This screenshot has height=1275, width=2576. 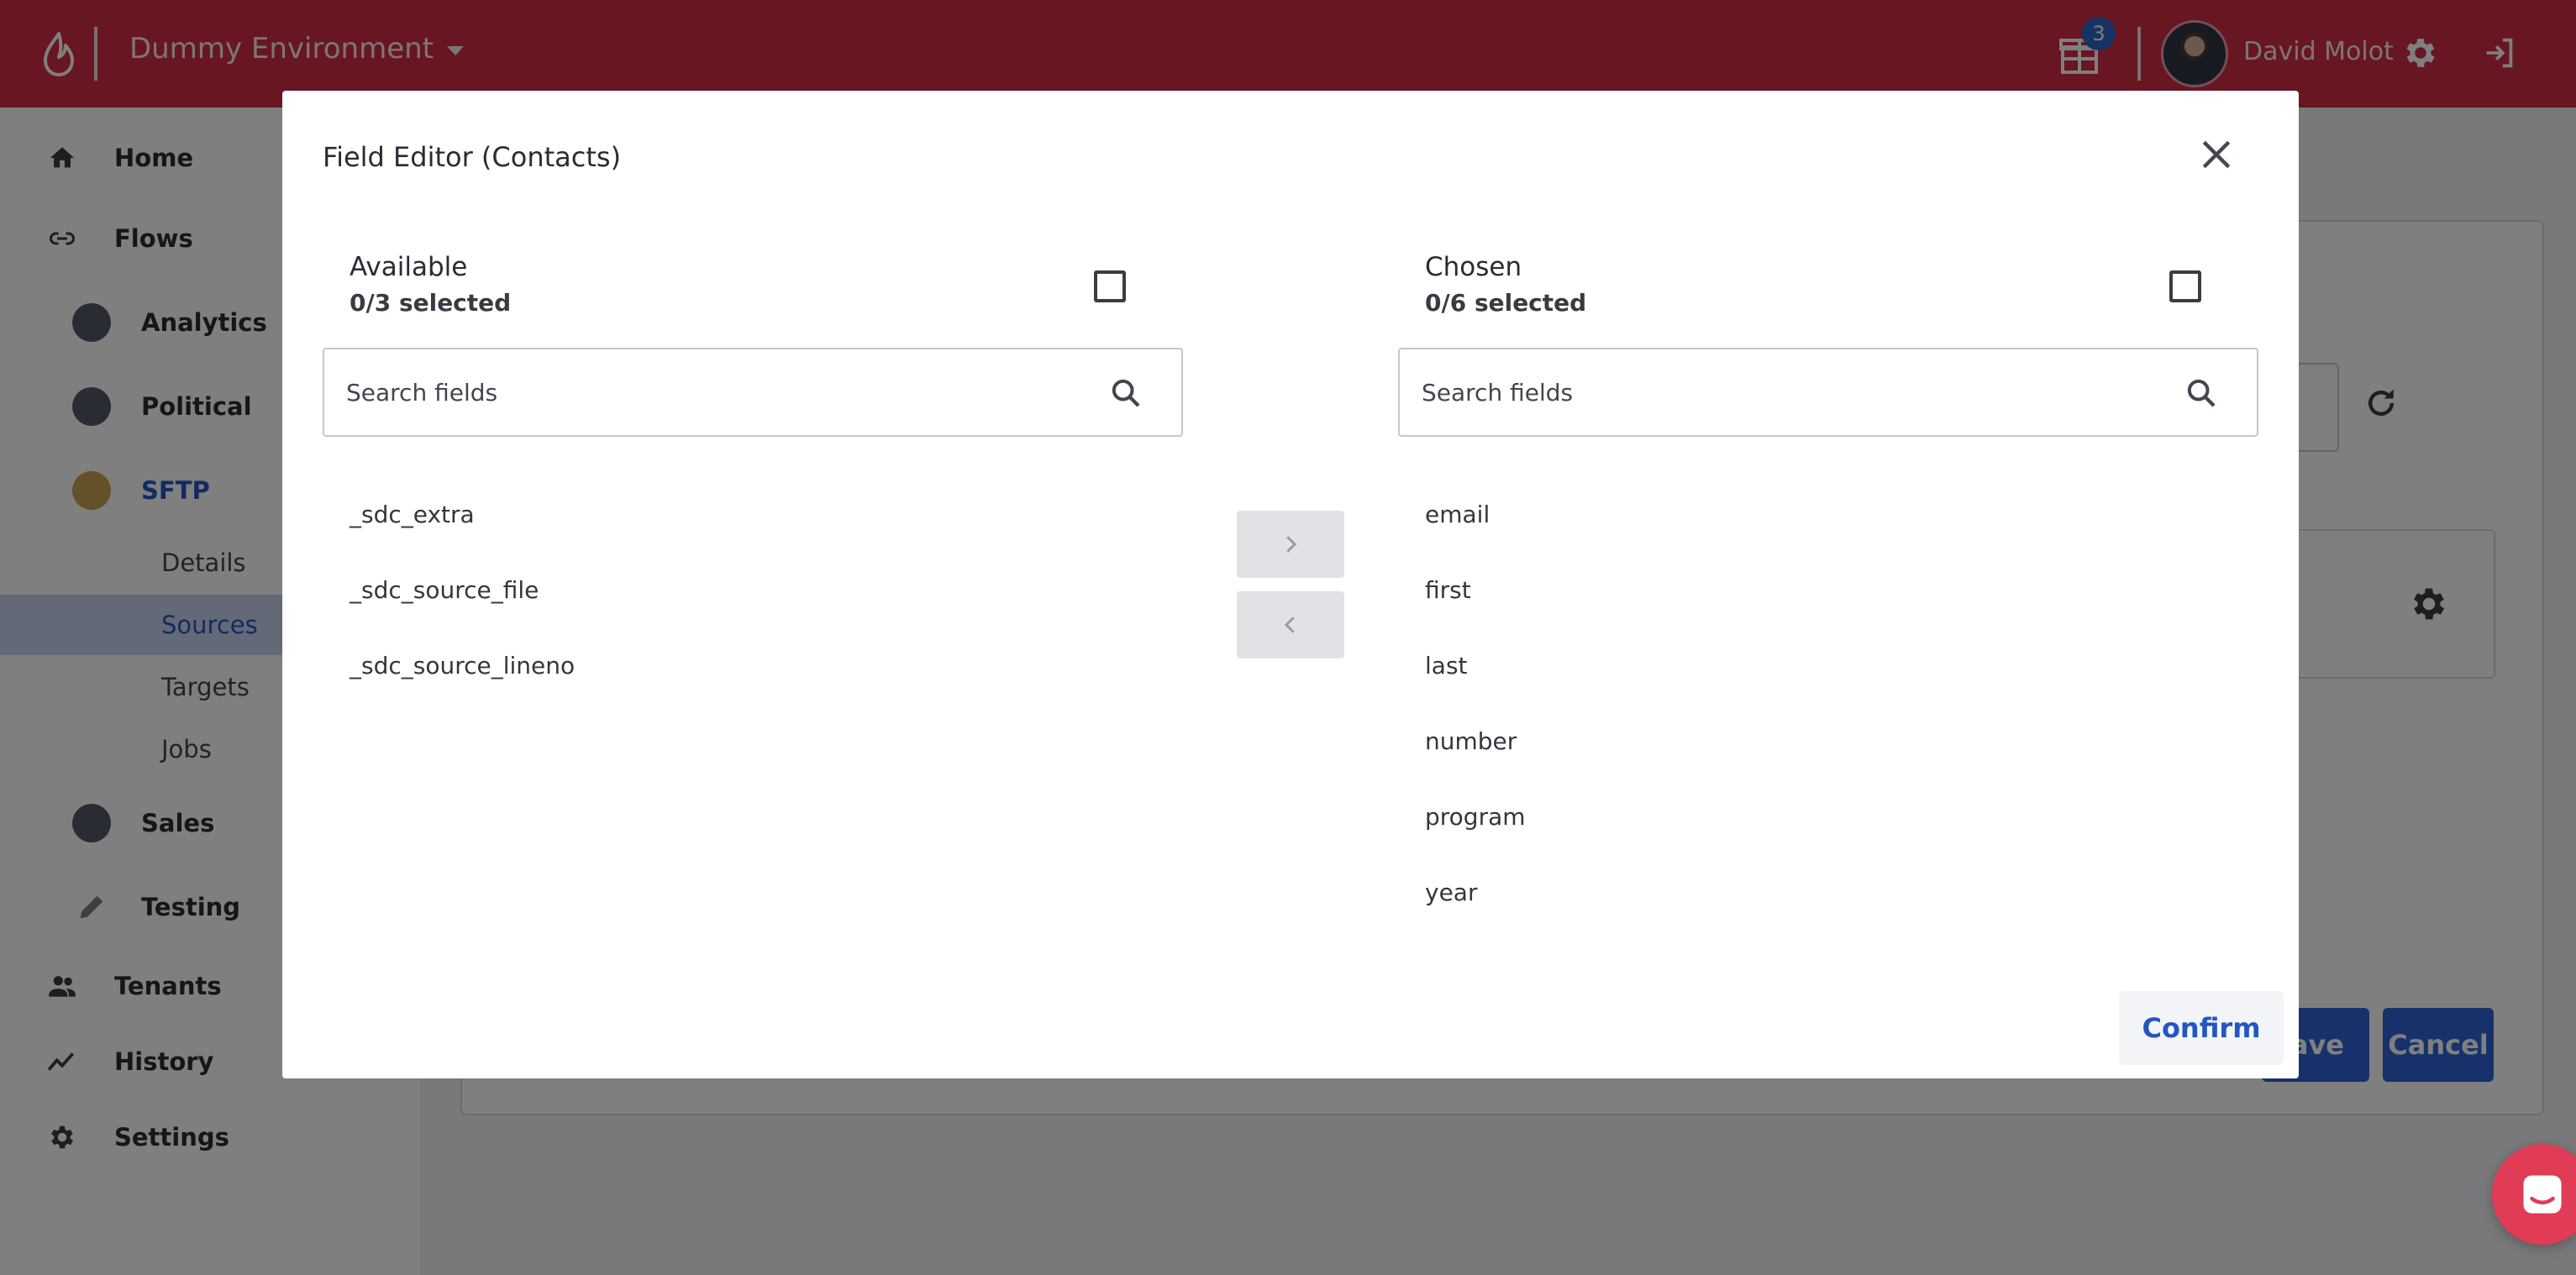 I want to click on chevron-right-icon, so click(x=1291, y=545).